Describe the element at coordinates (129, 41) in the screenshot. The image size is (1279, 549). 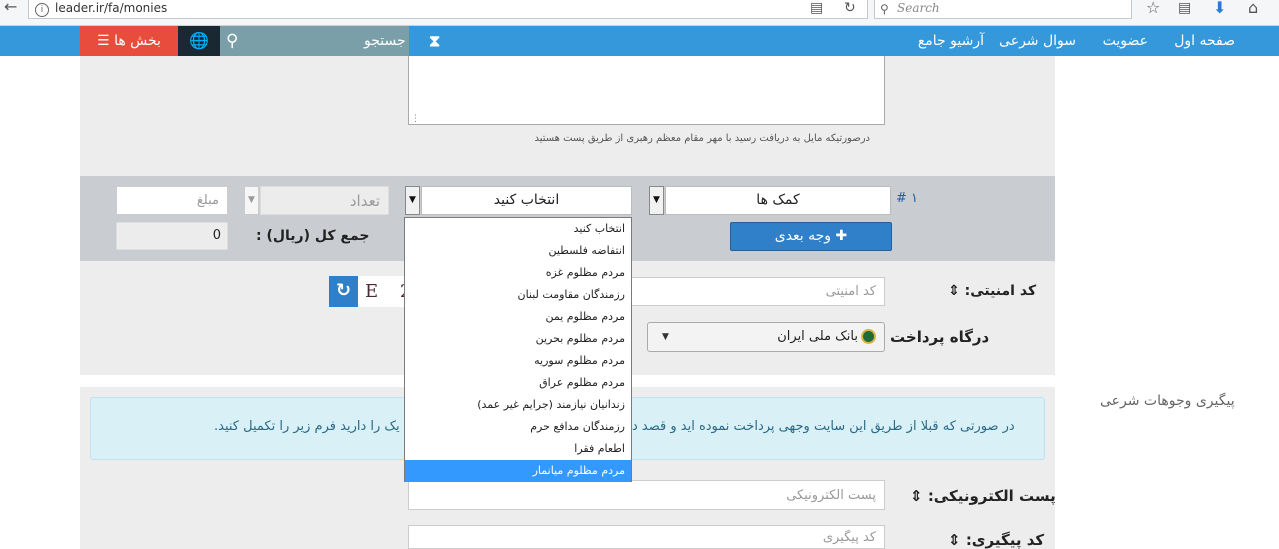
I see `sections-menu-button: بخش ها ☰` at that location.